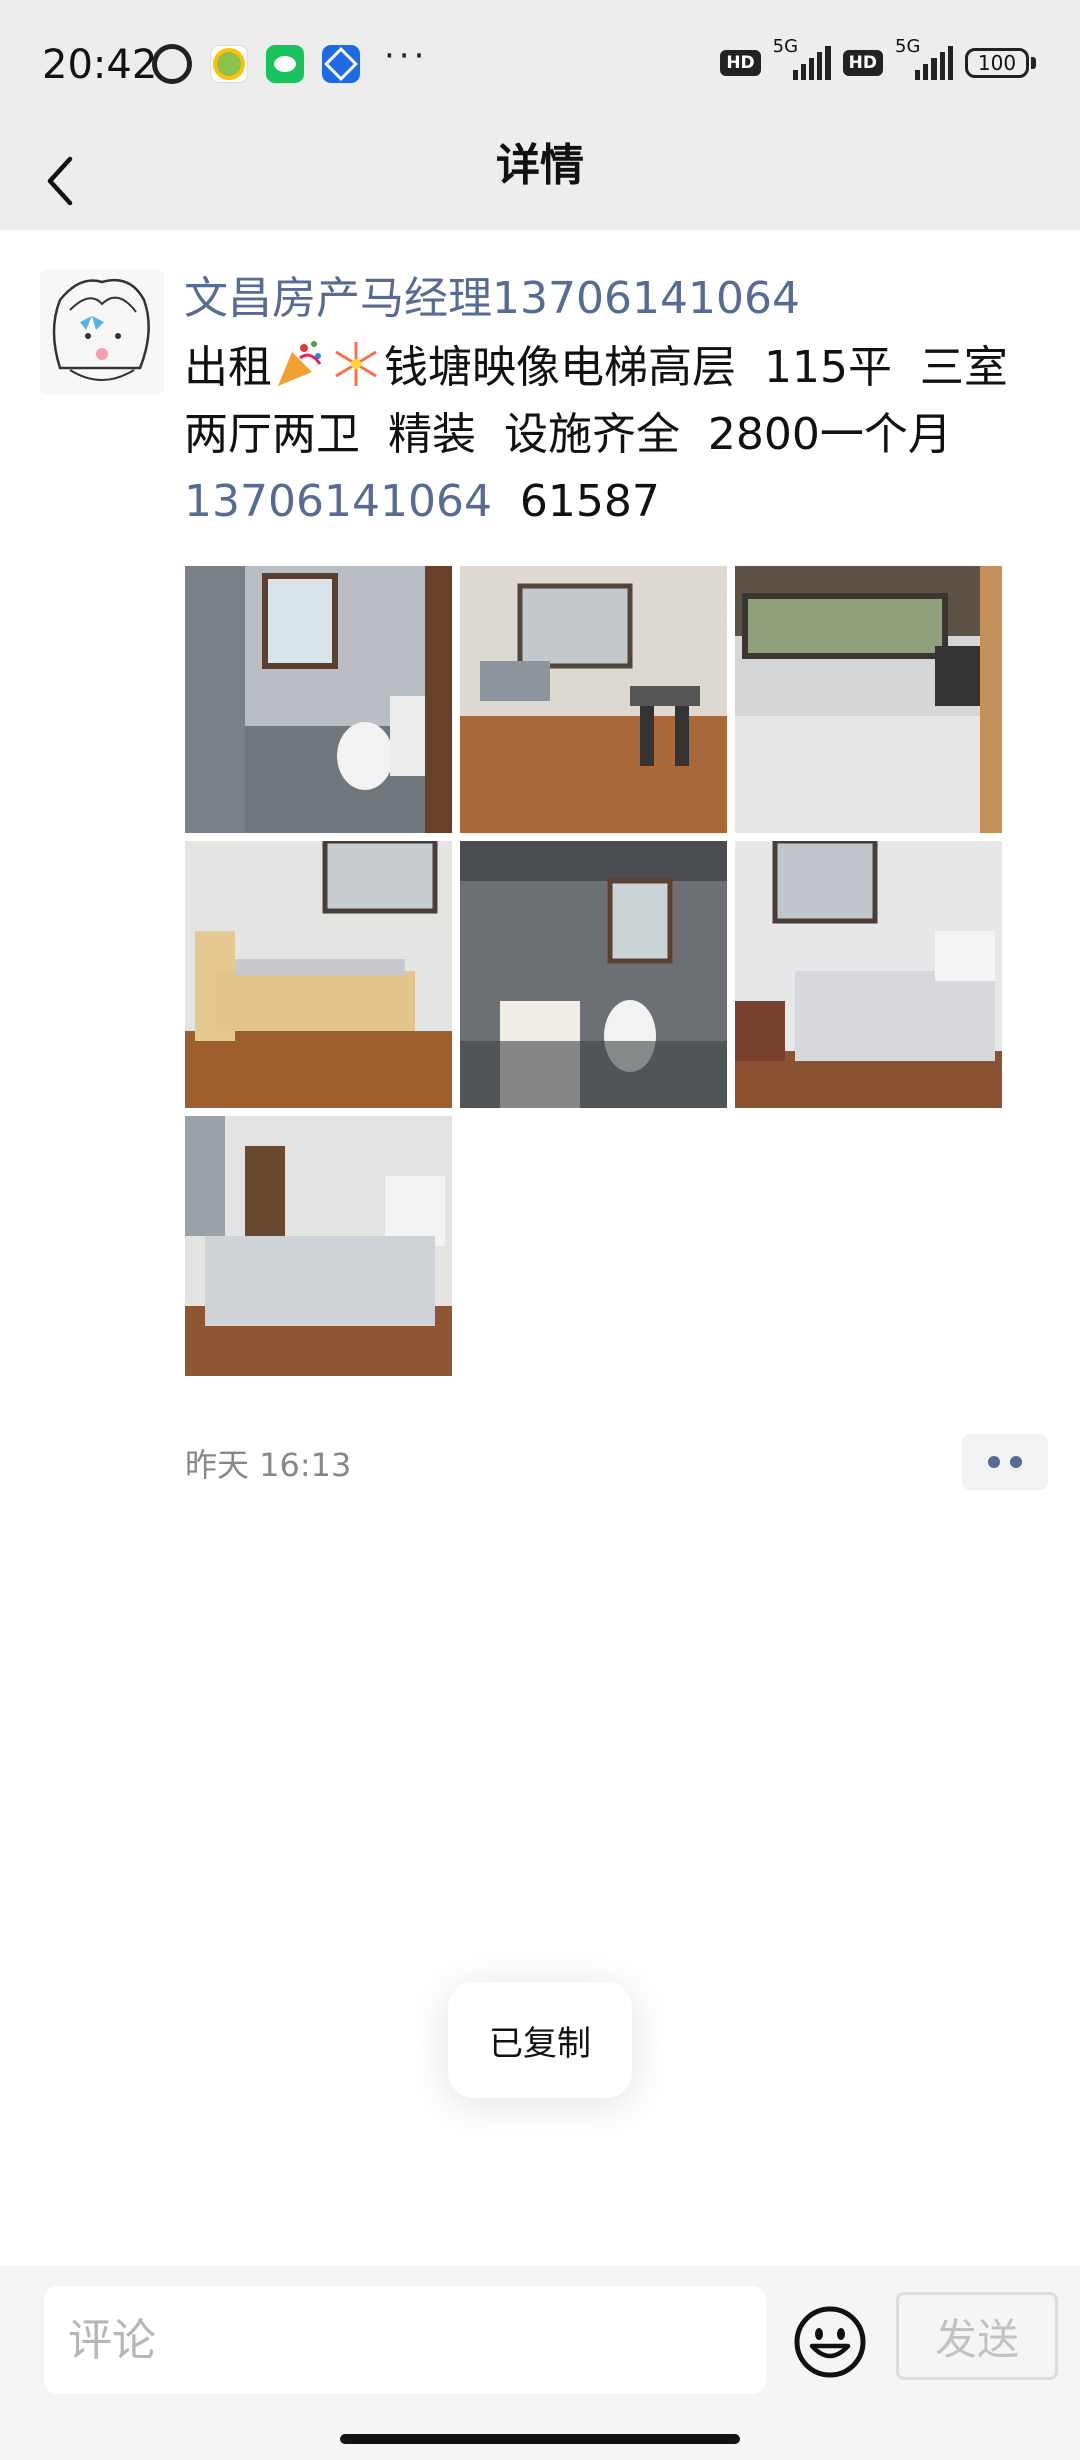 The height and width of the screenshot is (2460, 1080). What do you see at coordinates (802, 58) in the screenshot?
I see `signal-icon: 5G` at bounding box center [802, 58].